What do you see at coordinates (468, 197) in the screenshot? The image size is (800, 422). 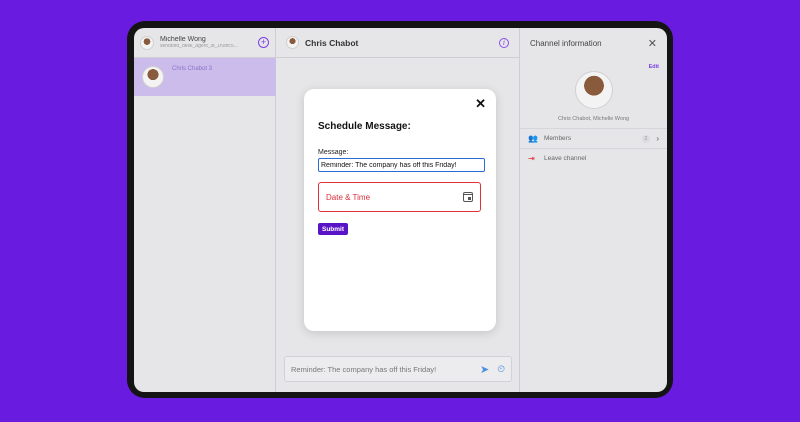 I see `calendar-icon` at bounding box center [468, 197].